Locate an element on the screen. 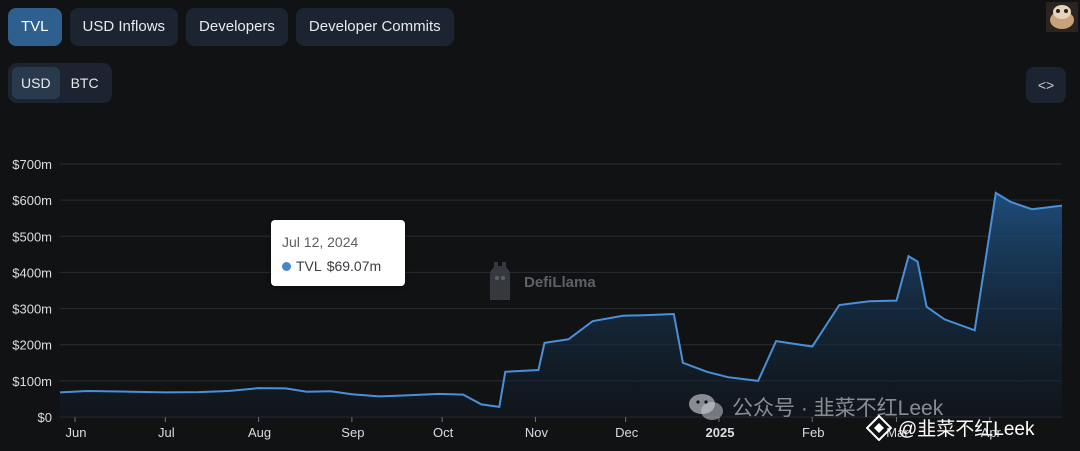 The width and height of the screenshot is (1080, 451). x-tick-label: Sep is located at coordinates (352, 432).